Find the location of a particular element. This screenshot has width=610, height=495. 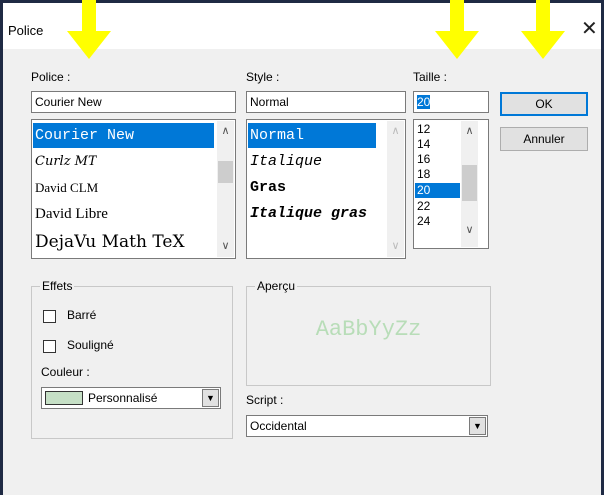

underline-label: Souligné is located at coordinates (90, 345).